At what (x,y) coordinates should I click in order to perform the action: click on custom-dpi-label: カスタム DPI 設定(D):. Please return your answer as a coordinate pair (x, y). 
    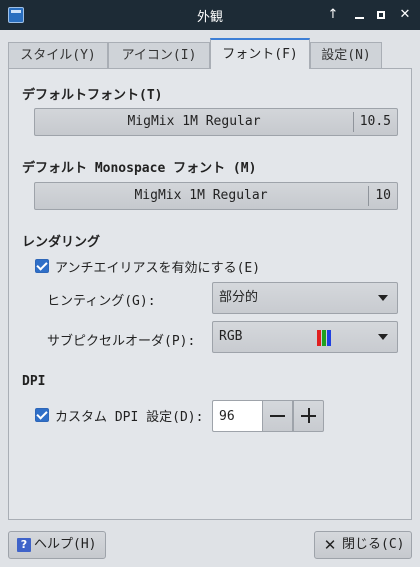
    Looking at the image, I should click on (129, 415).